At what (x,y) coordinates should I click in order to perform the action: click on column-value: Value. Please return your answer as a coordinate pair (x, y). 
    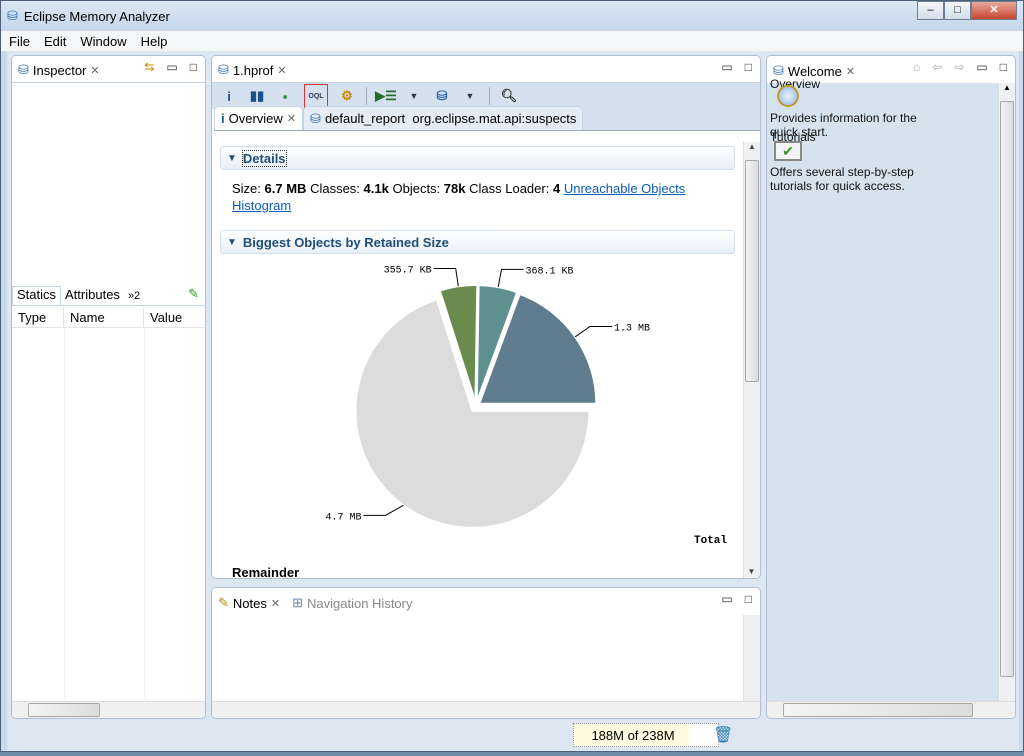
    Looking at the image, I should click on (166, 317).